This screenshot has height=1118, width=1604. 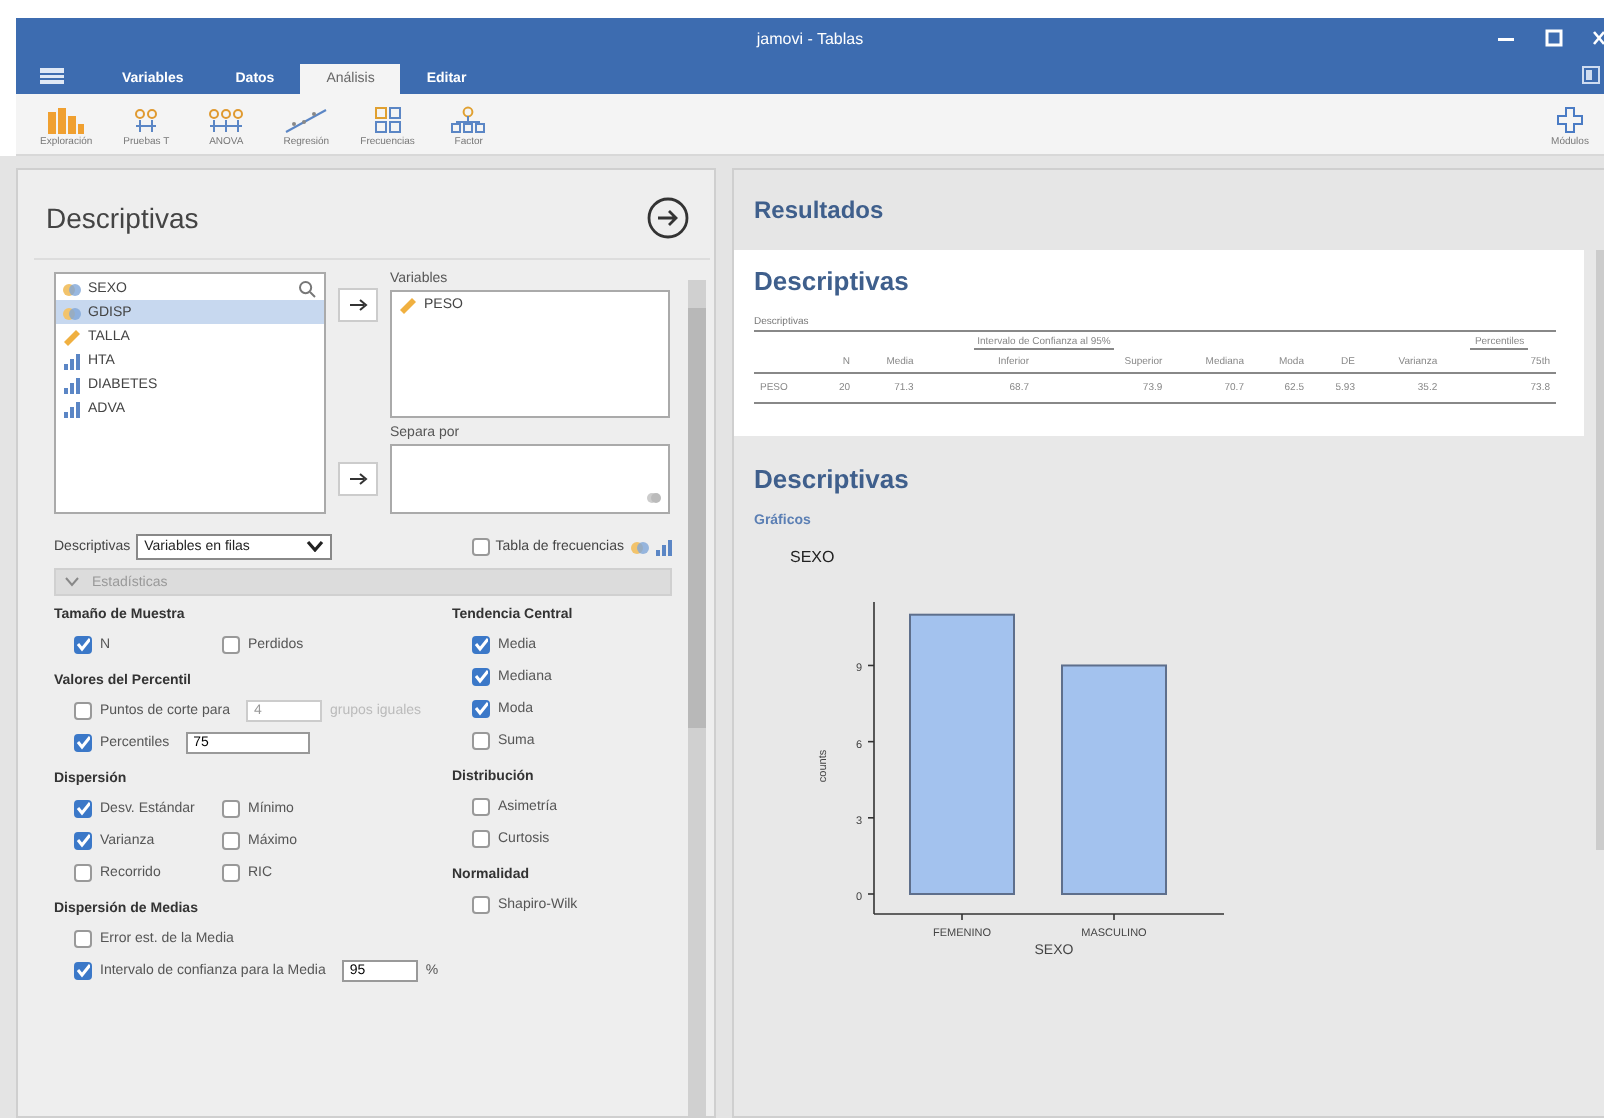 What do you see at coordinates (810, 38) in the screenshot?
I see `window-title: jamovi - Tablas` at bounding box center [810, 38].